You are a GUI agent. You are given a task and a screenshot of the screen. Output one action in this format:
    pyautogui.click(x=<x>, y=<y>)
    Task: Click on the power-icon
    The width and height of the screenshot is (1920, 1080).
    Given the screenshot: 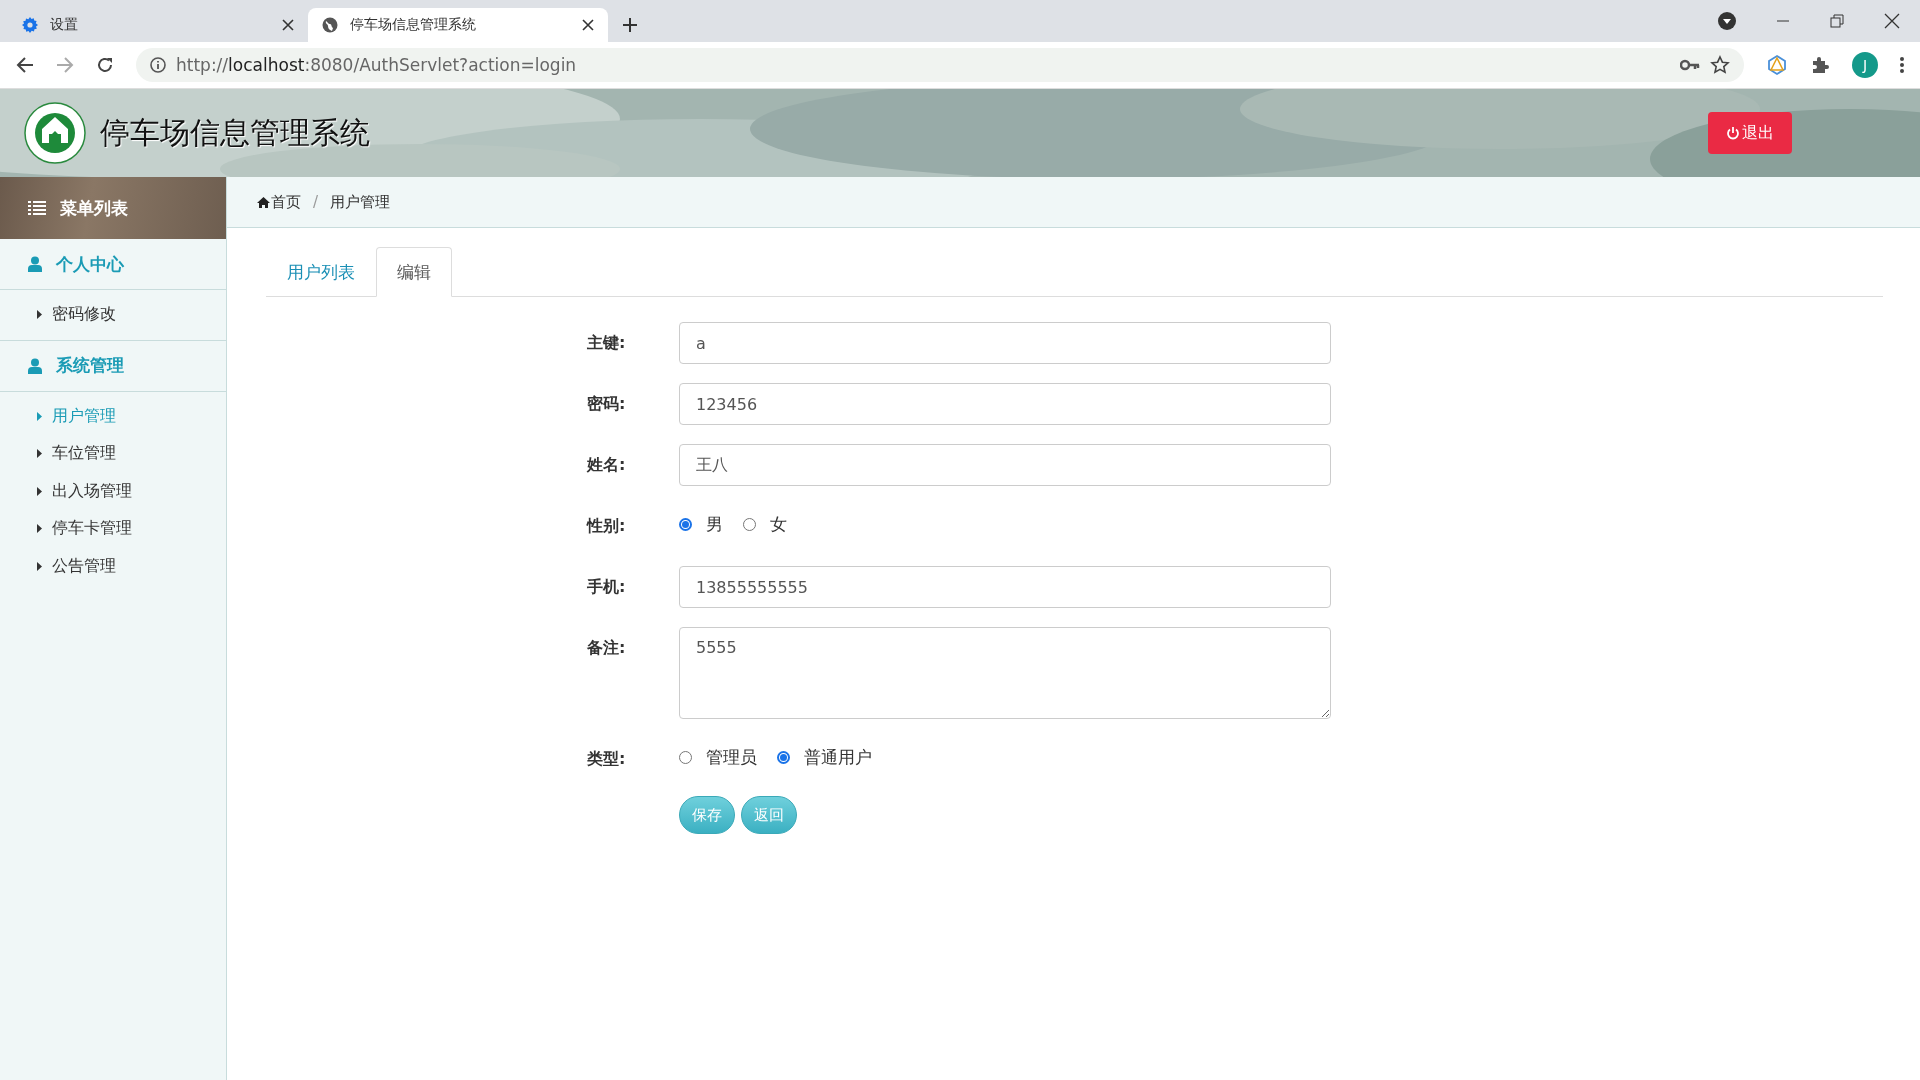 What is the action you would take?
    pyautogui.click(x=1733, y=133)
    